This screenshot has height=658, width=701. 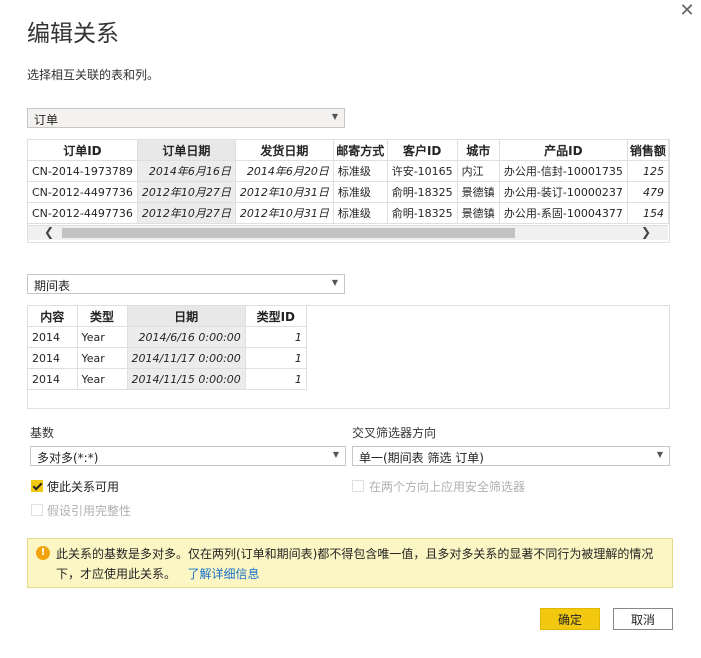 I want to click on column-header: 内容, so click(x=53, y=316).